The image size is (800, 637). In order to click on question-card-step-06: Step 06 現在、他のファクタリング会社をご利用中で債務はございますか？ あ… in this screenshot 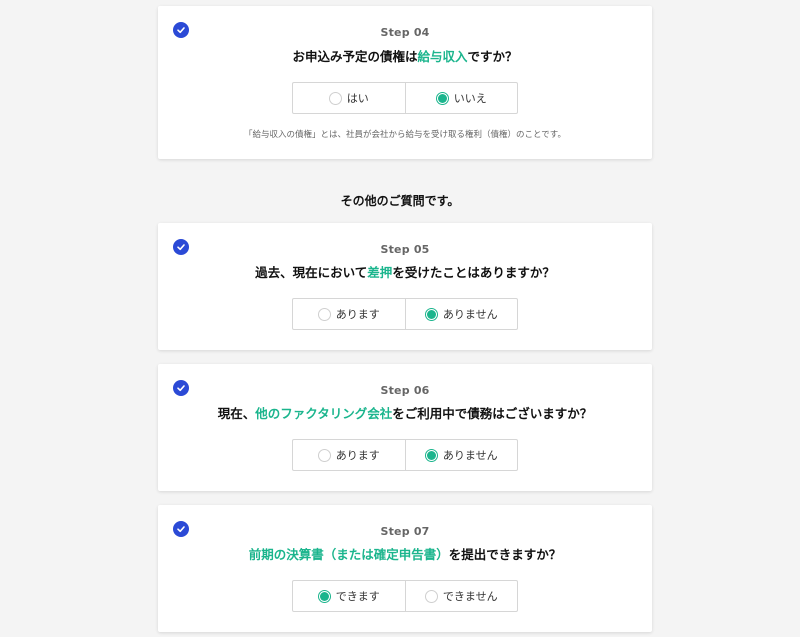, I will do `click(405, 427)`.